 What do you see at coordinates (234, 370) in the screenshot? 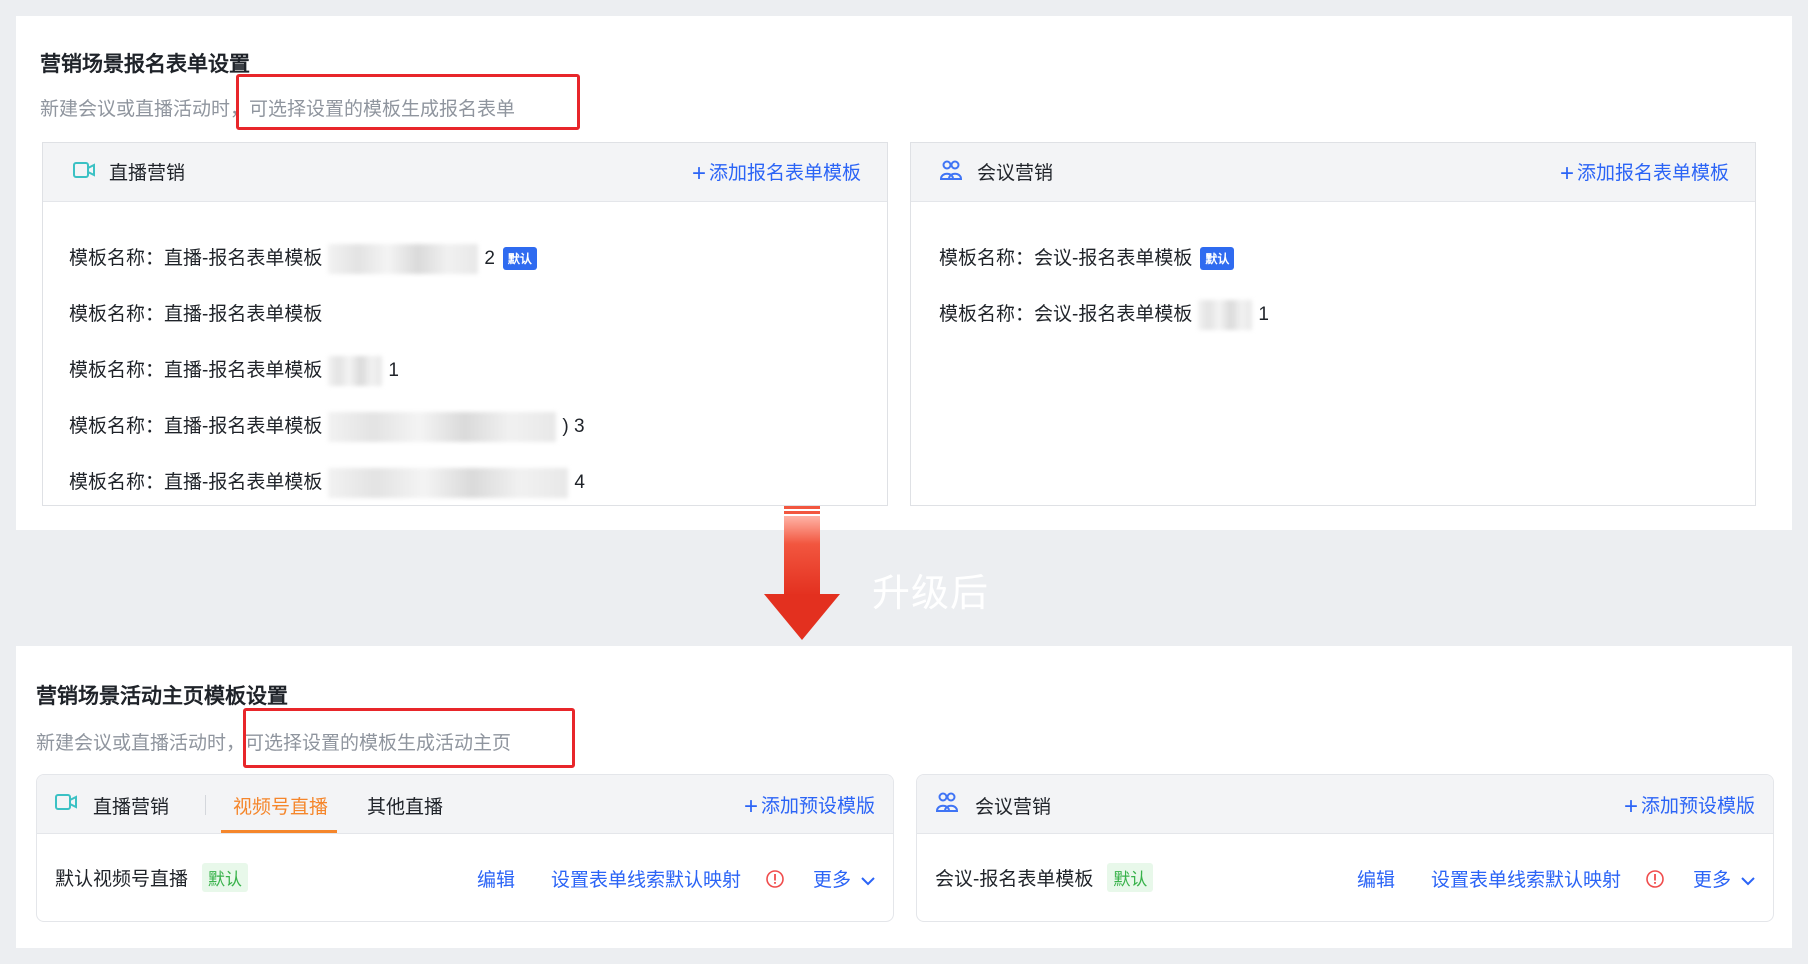
I see `list-item: 模板名称：直播-报名表单模板 1` at bounding box center [234, 370].